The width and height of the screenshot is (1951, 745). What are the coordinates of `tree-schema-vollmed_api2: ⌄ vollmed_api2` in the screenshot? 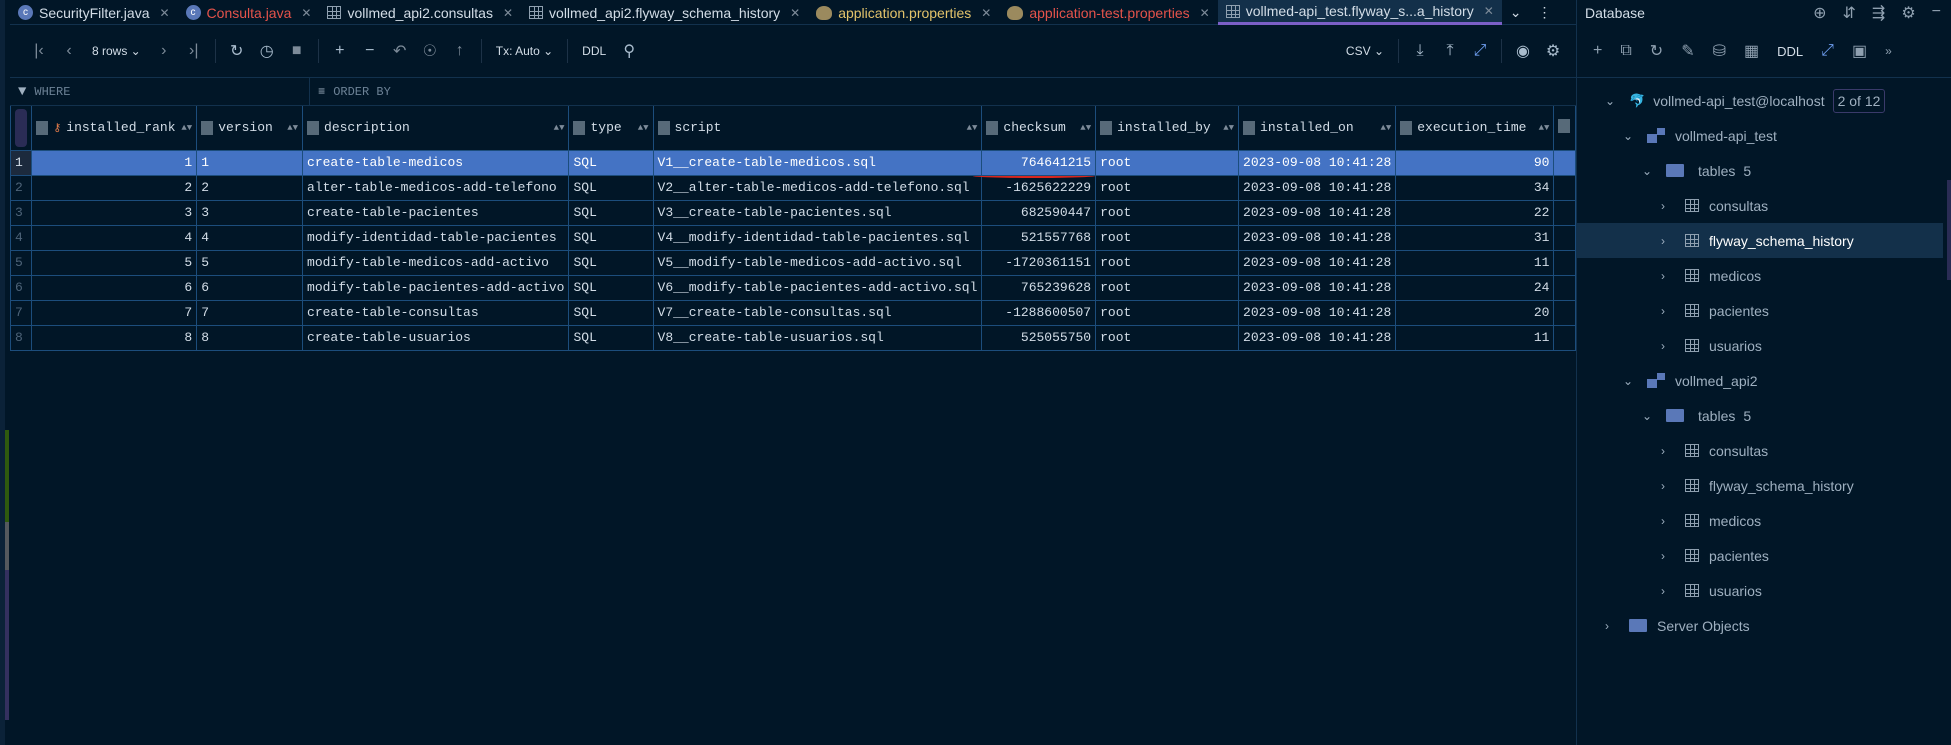 It's located at (1760, 380).